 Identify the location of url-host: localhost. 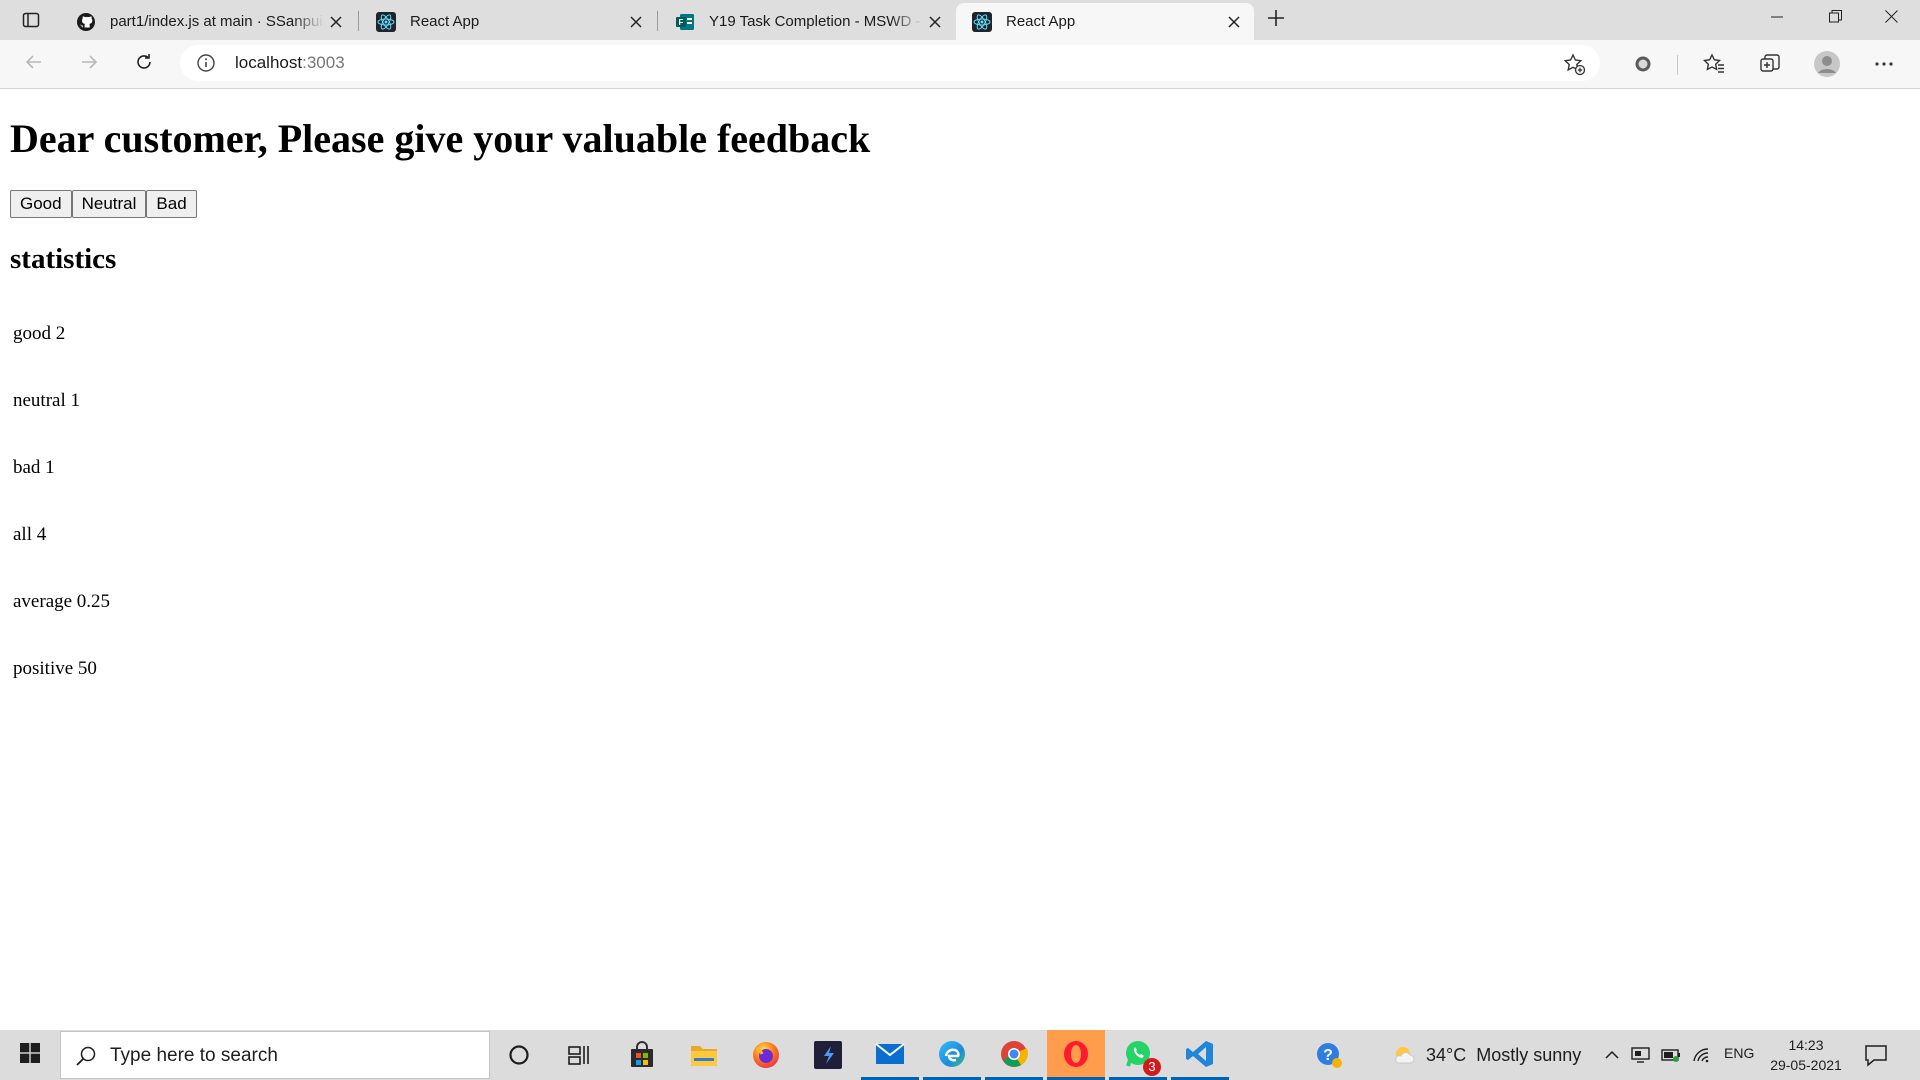
(269, 62).